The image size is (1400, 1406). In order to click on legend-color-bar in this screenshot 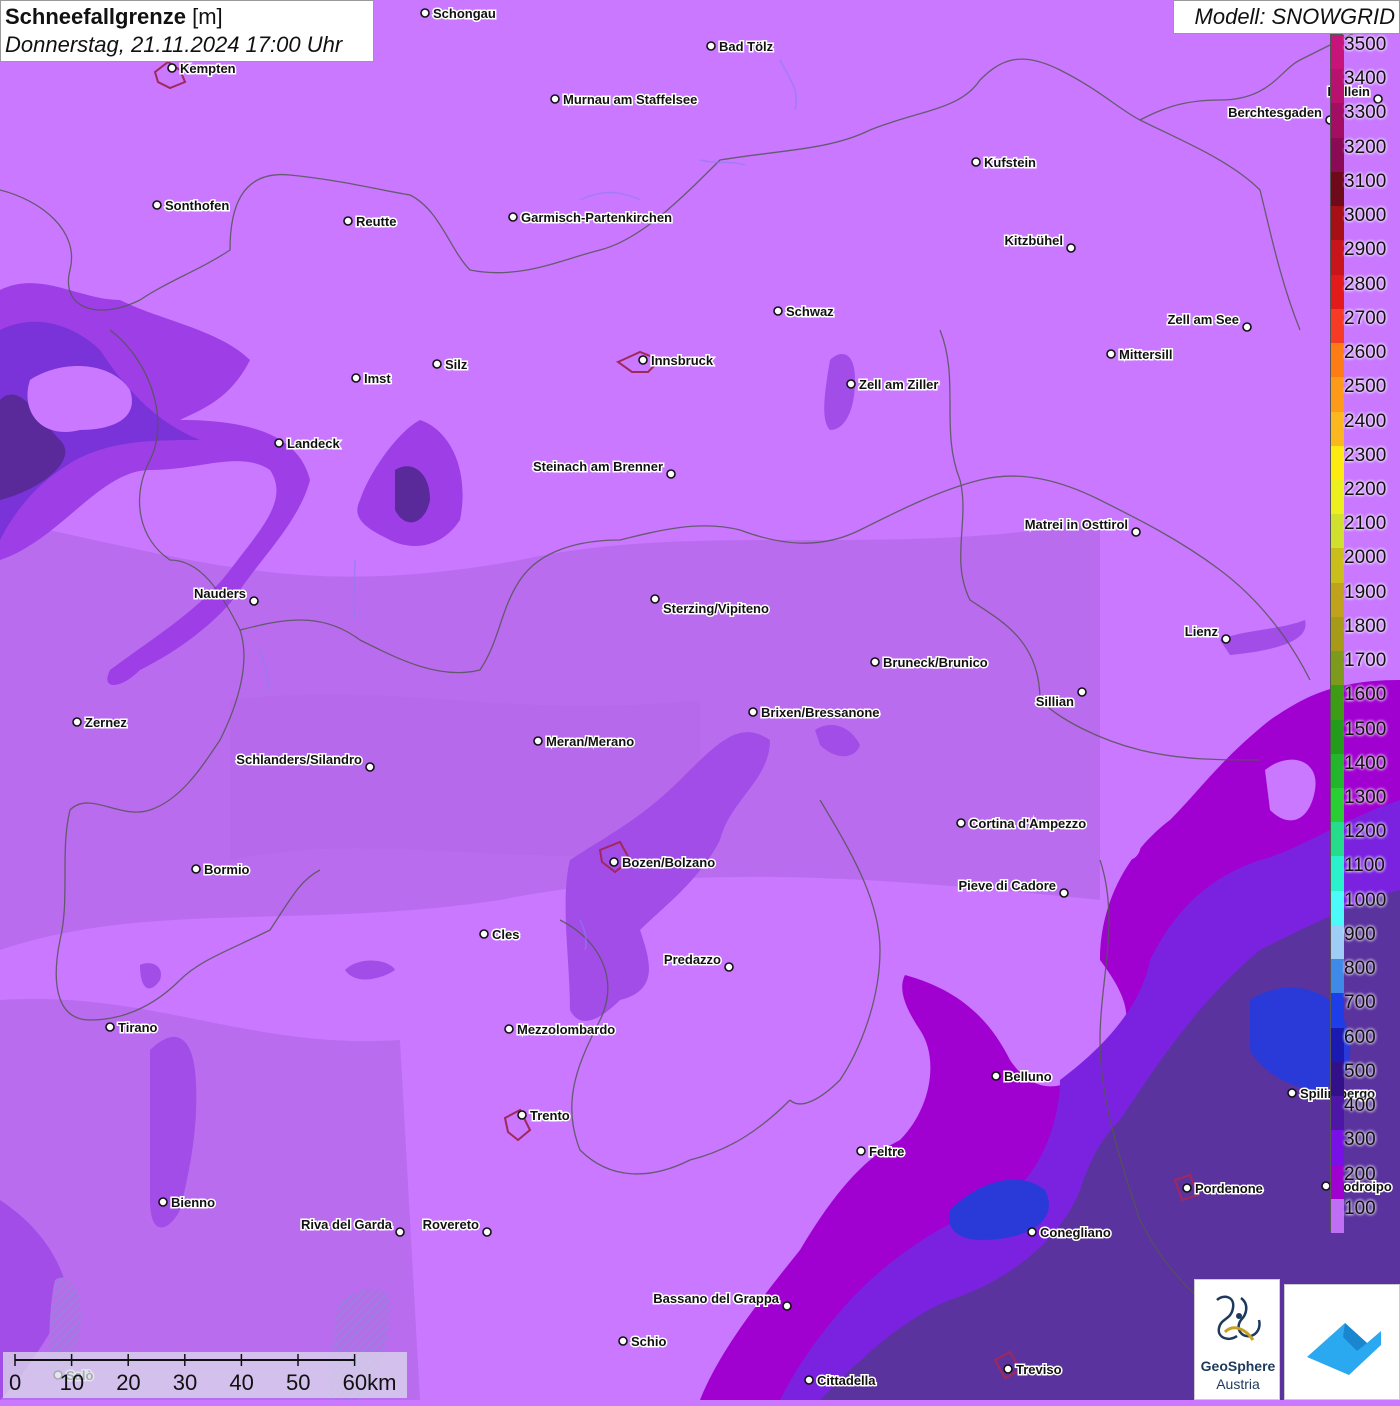, I will do `click(1337, 634)`.